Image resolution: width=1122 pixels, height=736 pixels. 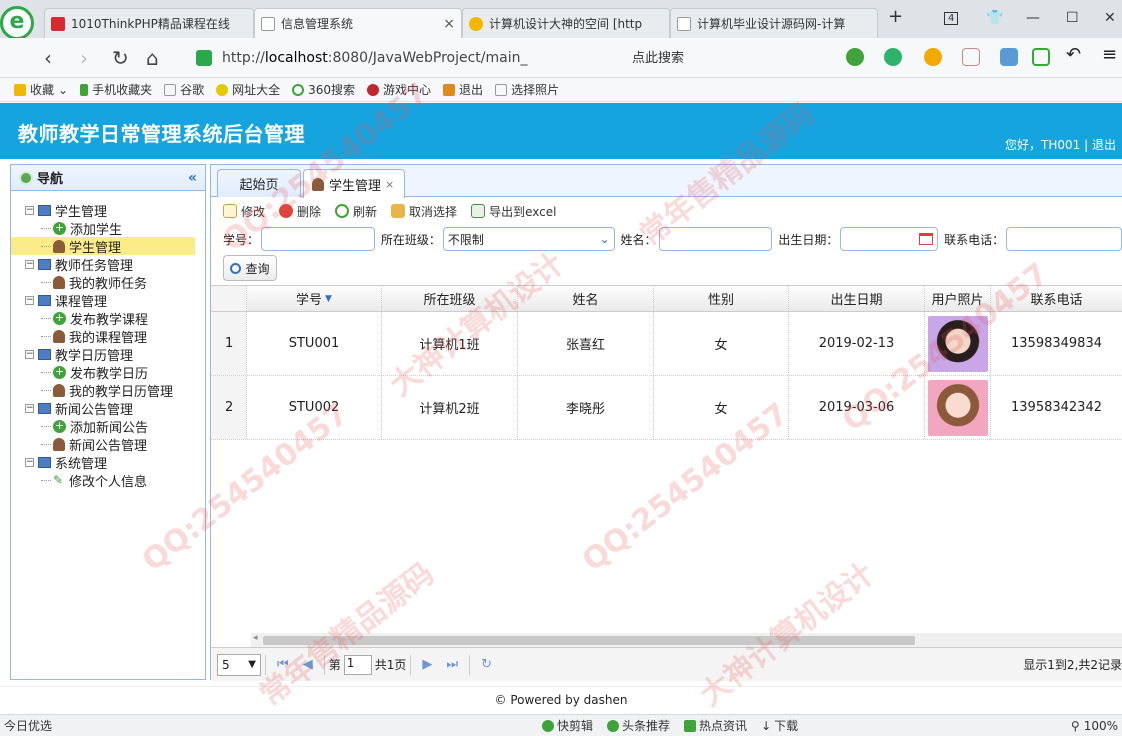 What do you see at coordinates (108, 408) in the screenshot?
I see `tree-group-news: − 新闻公告管理` at bounding box center [108, 408].